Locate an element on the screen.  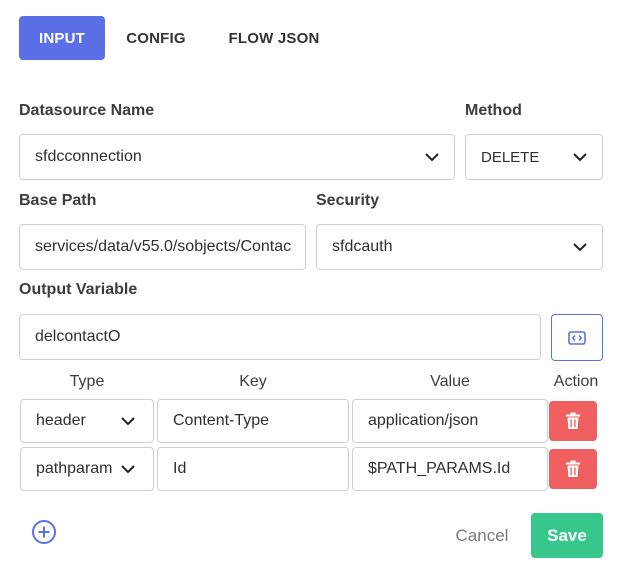
output-variable-label: Output Variable is located at coordinates (78, 289).